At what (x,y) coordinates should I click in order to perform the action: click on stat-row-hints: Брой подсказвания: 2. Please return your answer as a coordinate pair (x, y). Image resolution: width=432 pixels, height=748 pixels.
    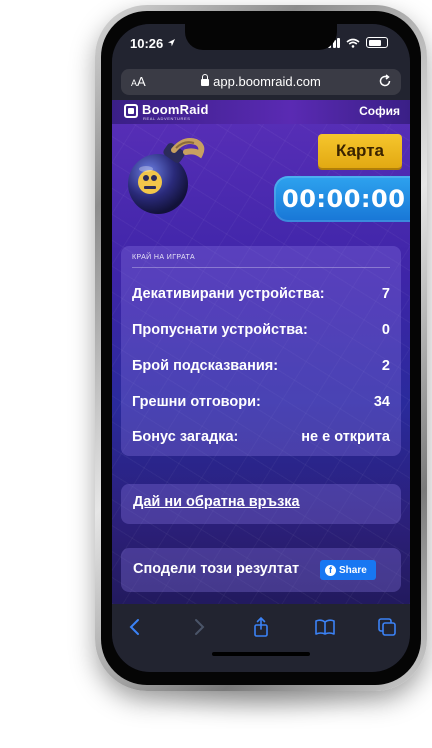
    Looking at the image, I should click on (261, 366).